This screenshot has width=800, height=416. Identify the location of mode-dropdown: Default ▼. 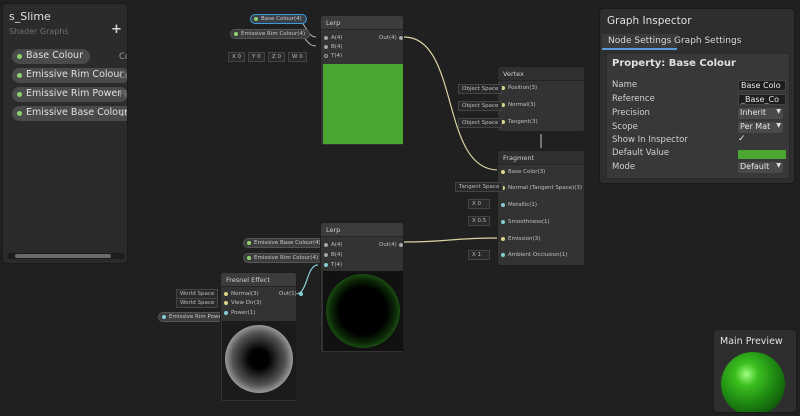
(760, 167).